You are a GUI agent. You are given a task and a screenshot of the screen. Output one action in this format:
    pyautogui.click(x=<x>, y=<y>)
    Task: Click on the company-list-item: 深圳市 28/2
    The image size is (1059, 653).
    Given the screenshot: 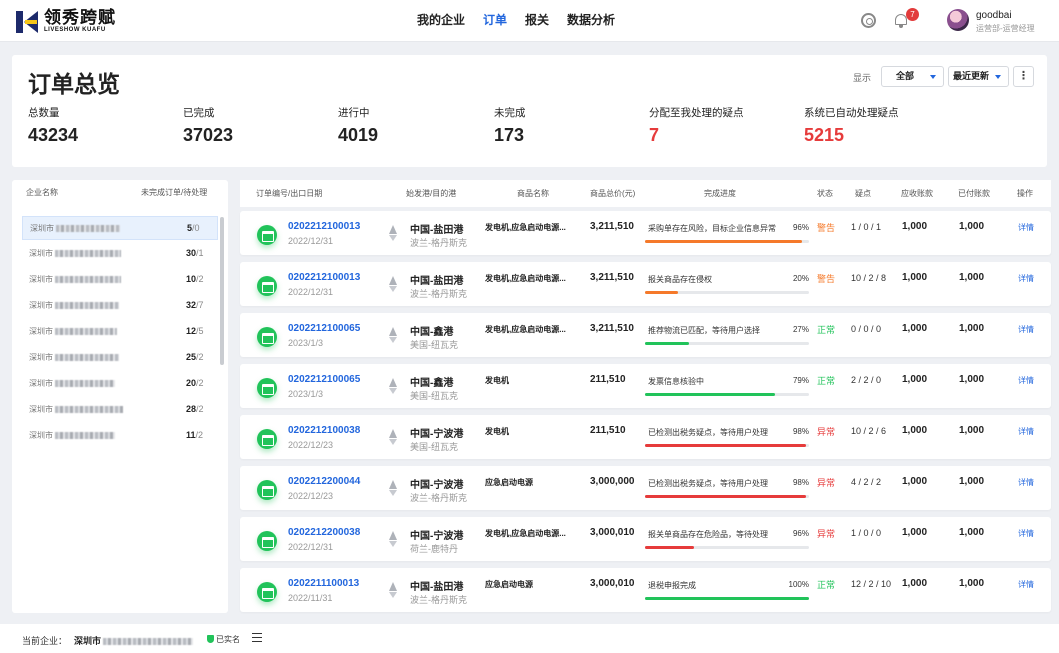 What is the action you would take?
    pyautogui.click(x=120, y=410)
    